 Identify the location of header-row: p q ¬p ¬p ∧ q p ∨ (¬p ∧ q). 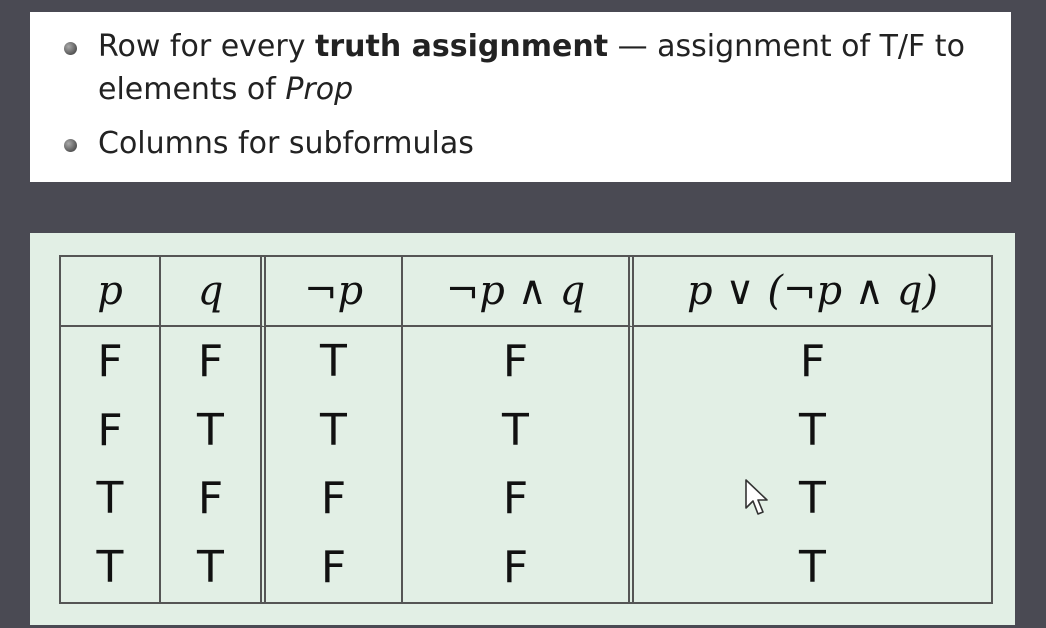
(526, 292).